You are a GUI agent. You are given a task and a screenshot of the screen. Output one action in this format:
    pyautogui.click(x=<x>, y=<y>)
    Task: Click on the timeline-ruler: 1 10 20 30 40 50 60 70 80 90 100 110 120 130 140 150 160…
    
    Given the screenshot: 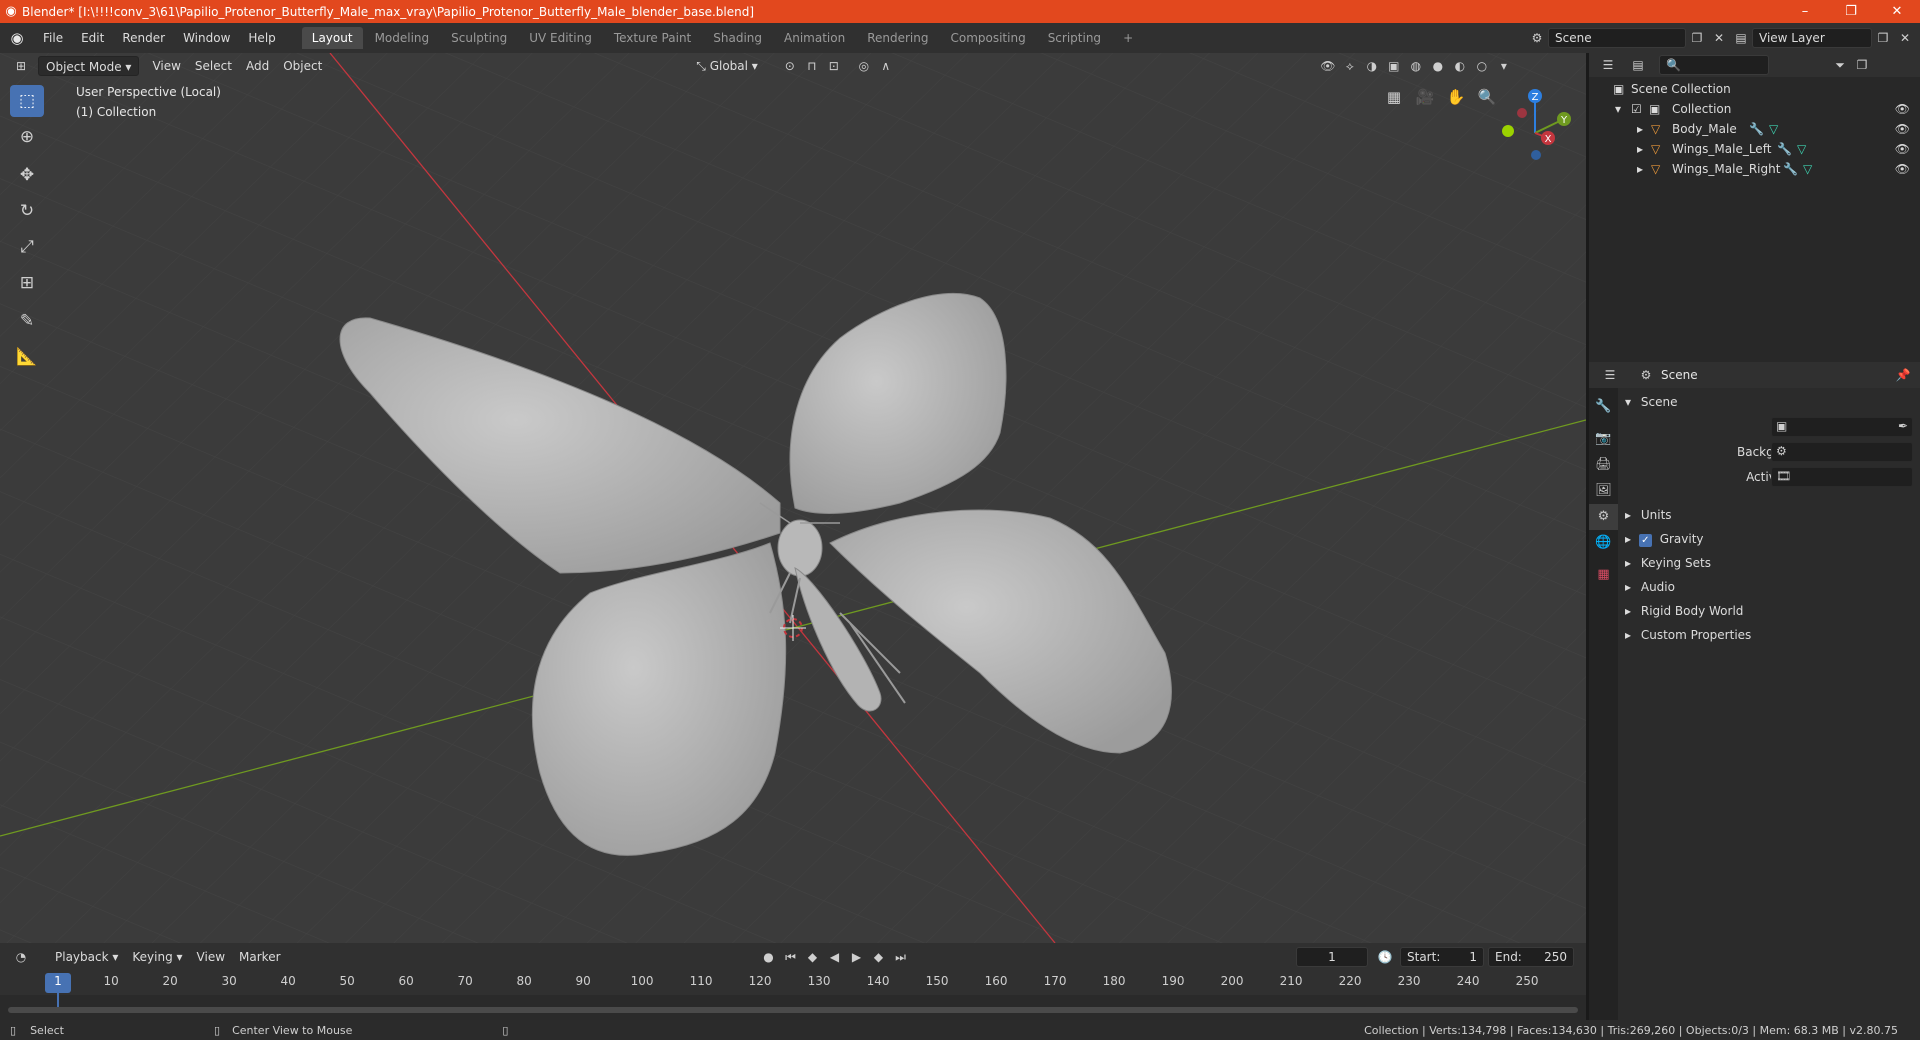 What is the action you would take?
    pyautogui.click(x=793, y=992)
    